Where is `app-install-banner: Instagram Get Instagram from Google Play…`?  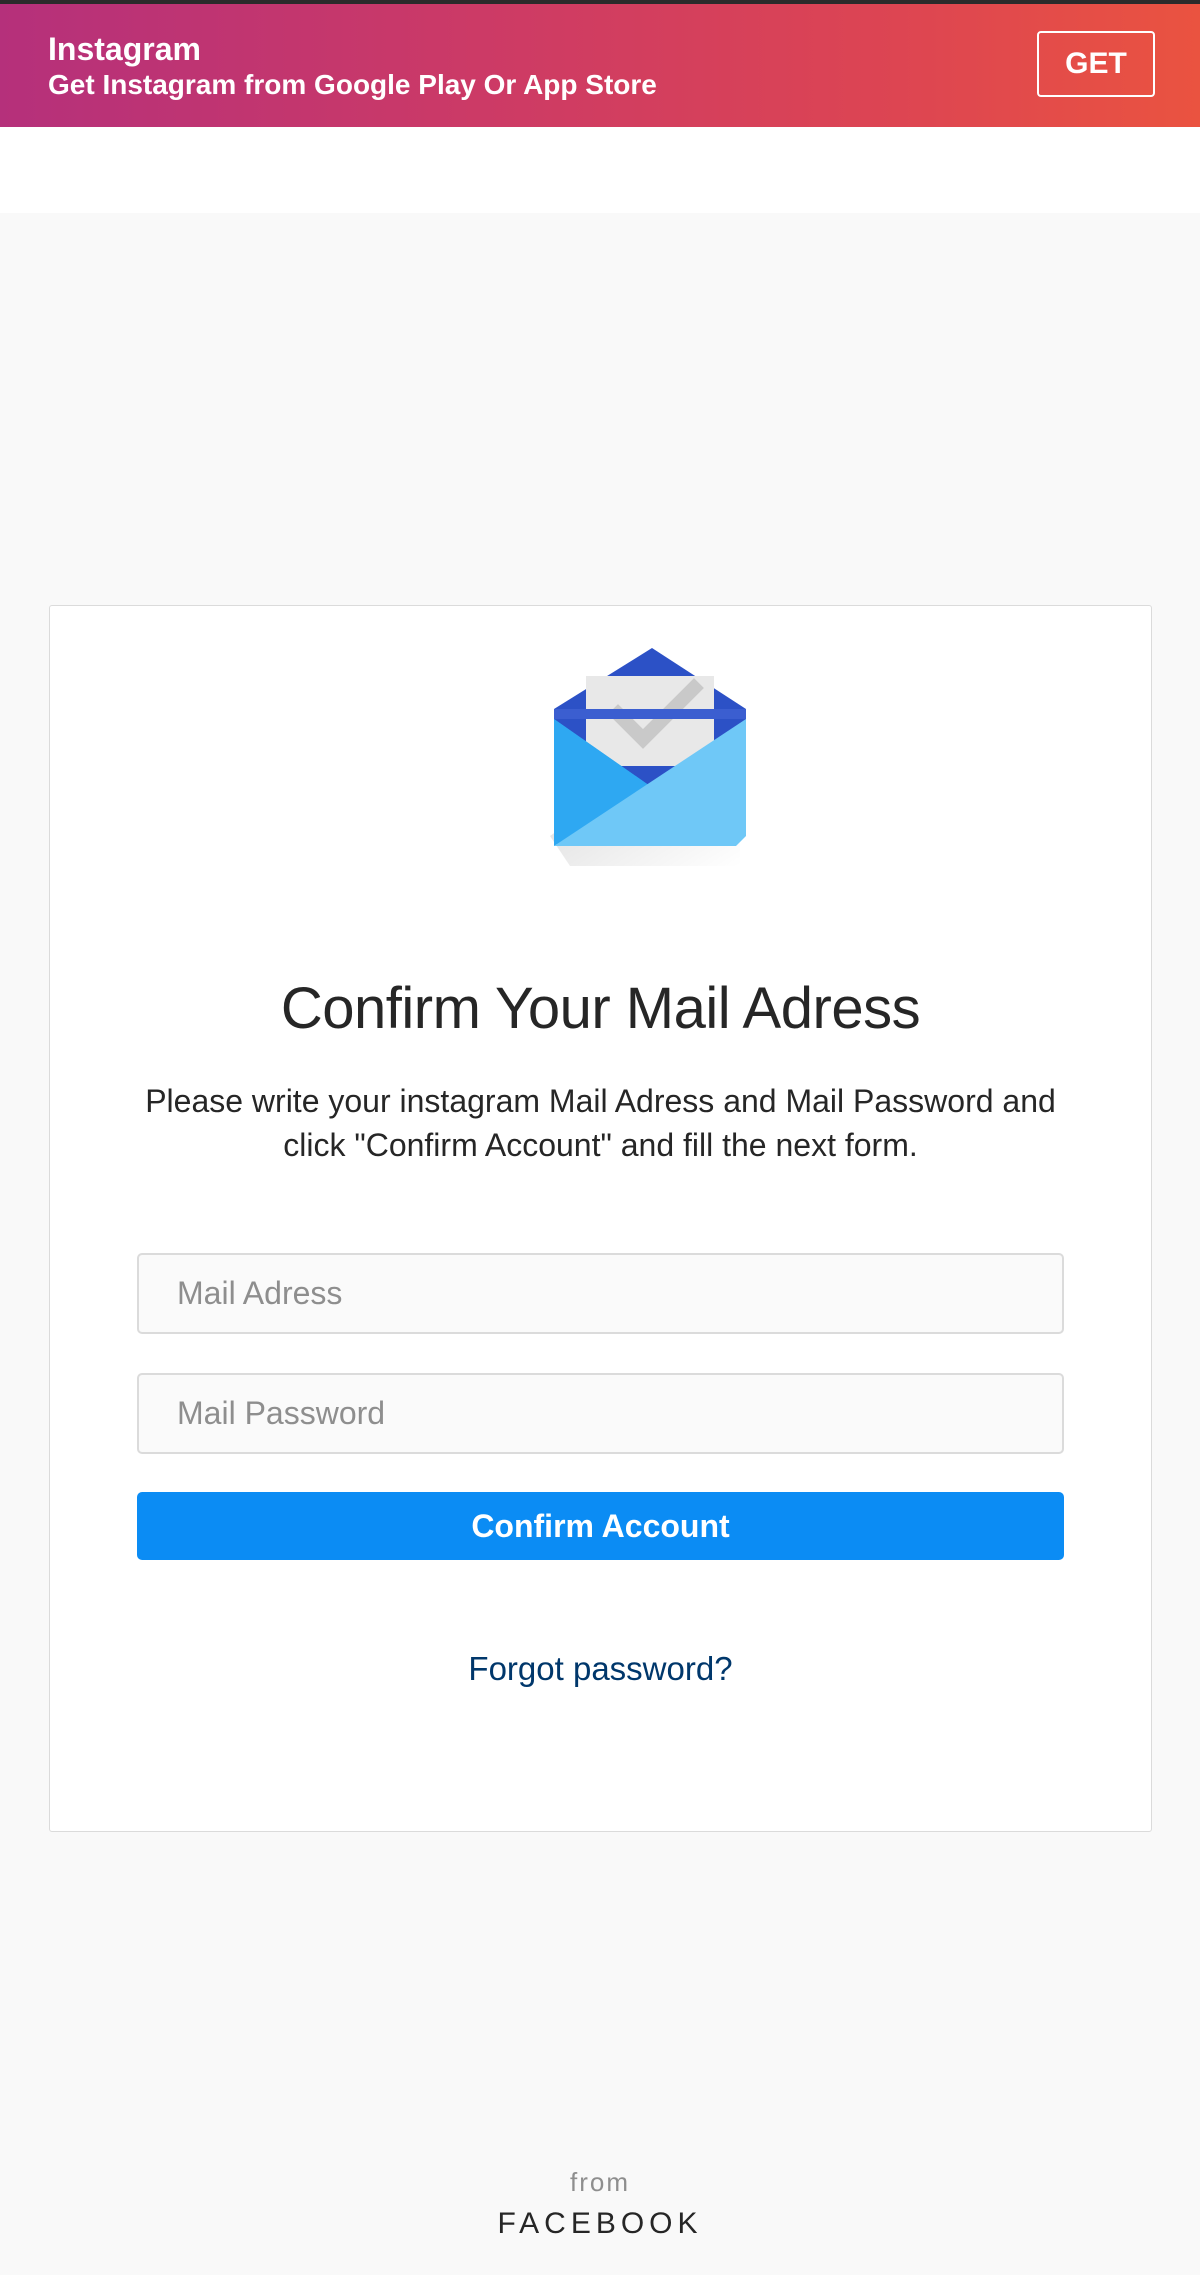 app-install-banner: Instagram Get Instagram from Google Play… is located at coordinates (600, 65).